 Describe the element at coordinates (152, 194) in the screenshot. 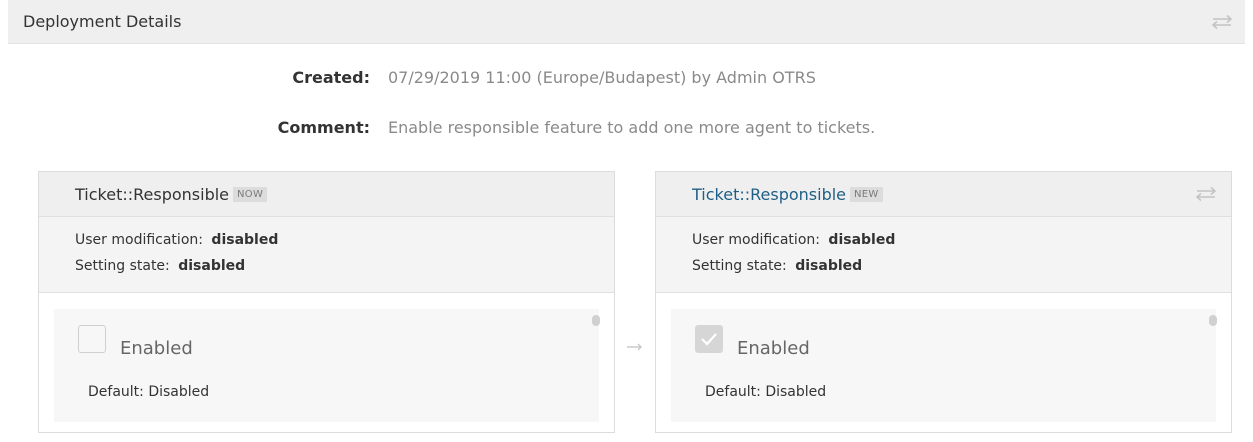

I see `setting-title-now: Ticket::Responsible` at that location.